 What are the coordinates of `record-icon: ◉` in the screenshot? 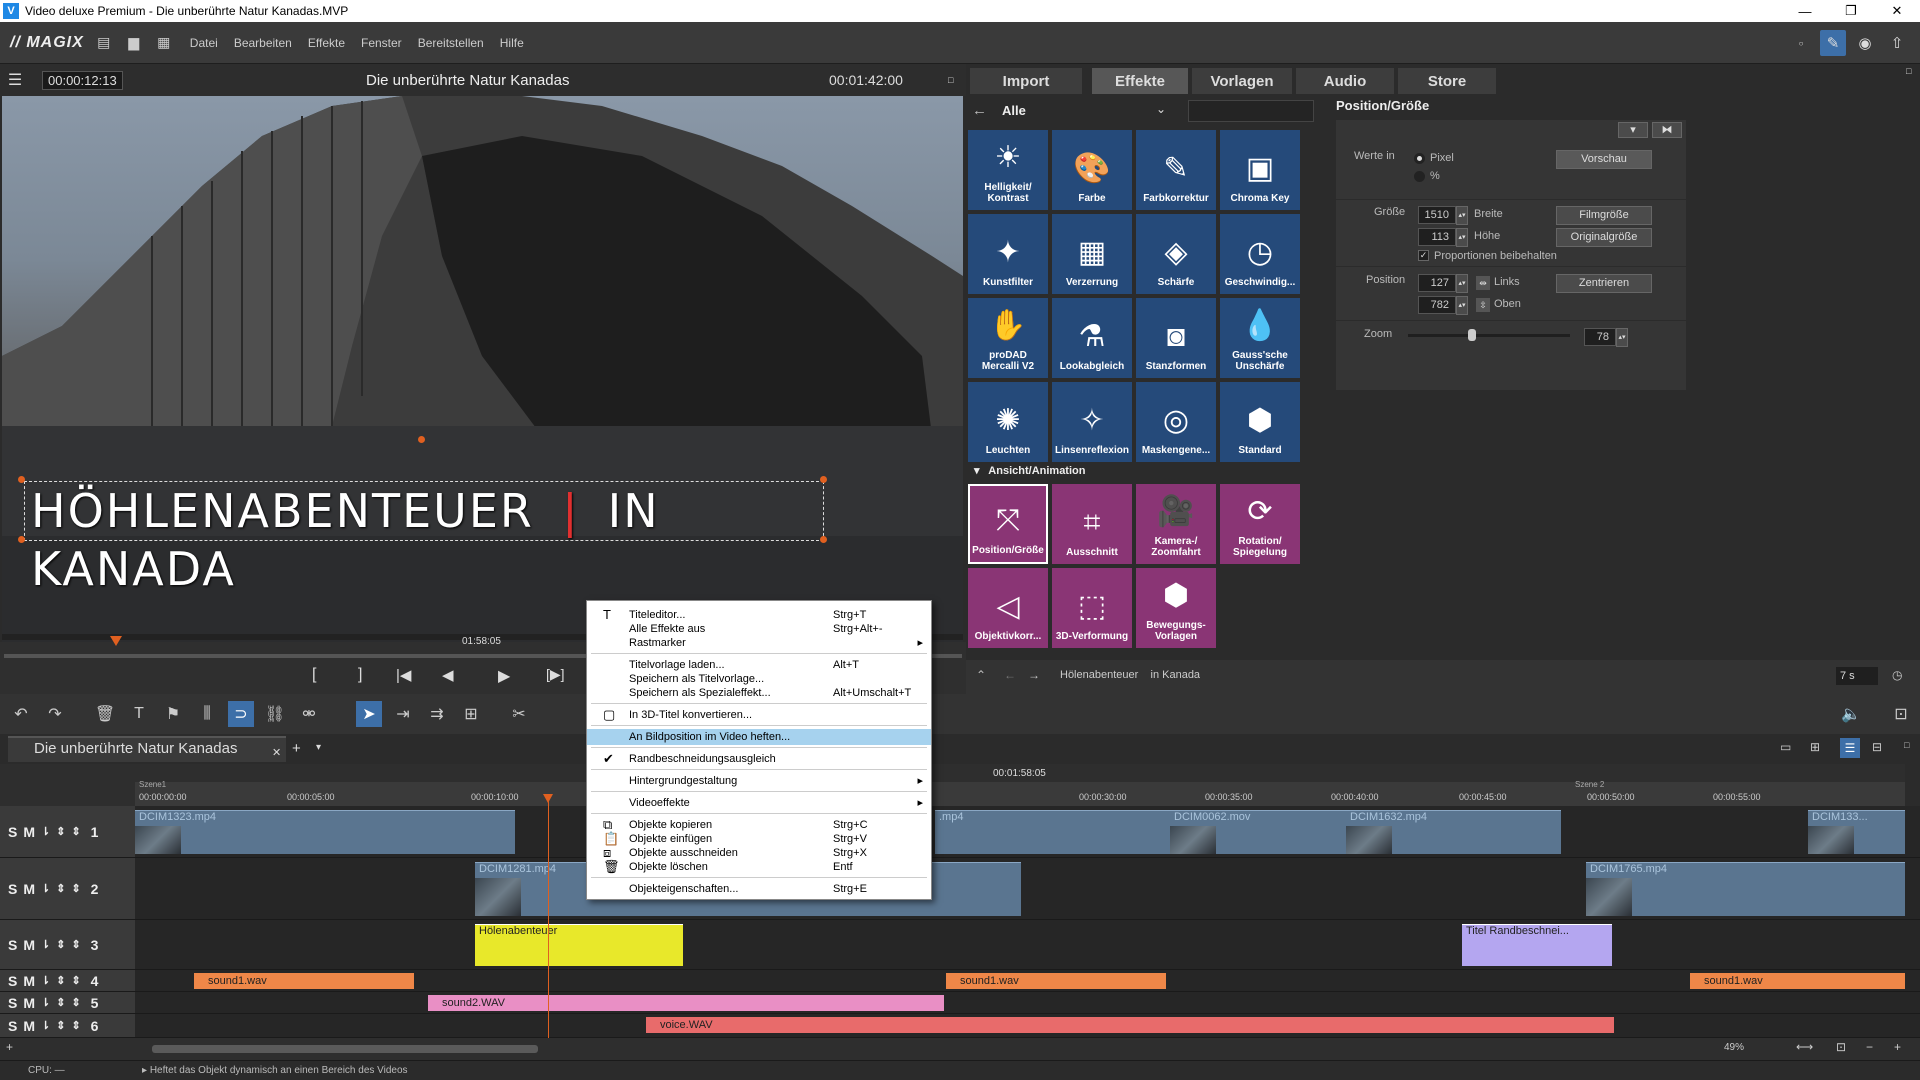 It's located at (1865, 43).